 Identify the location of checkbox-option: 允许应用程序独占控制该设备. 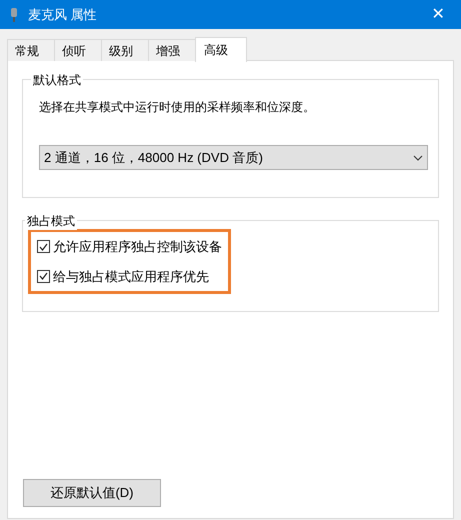
(129, 246).